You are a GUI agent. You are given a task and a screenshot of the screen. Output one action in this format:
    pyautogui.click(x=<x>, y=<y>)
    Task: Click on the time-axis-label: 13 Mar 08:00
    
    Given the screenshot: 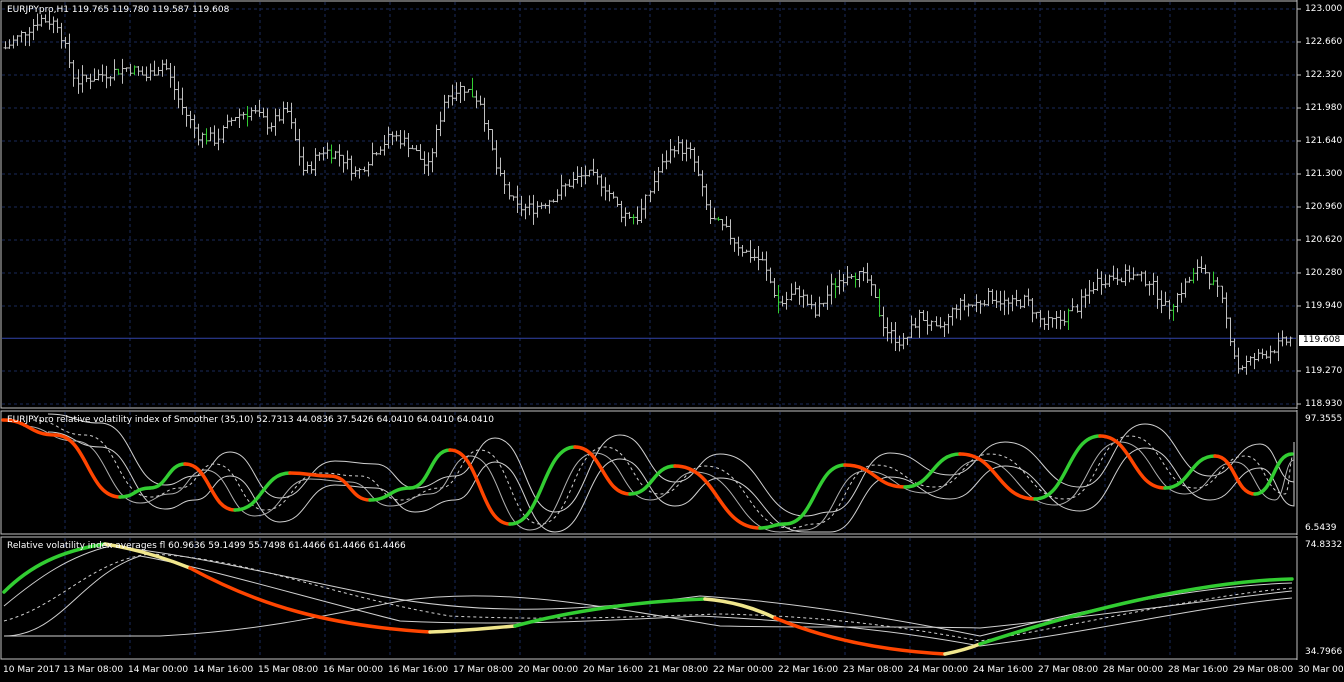 What is the action you would take?
    pyautogui.click(x=93, y=670)
    